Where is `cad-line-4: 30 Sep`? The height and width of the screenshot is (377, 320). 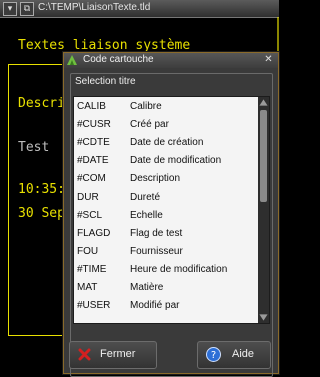
cad-line-4: 30 Sep is located at coordinates (41, 213).